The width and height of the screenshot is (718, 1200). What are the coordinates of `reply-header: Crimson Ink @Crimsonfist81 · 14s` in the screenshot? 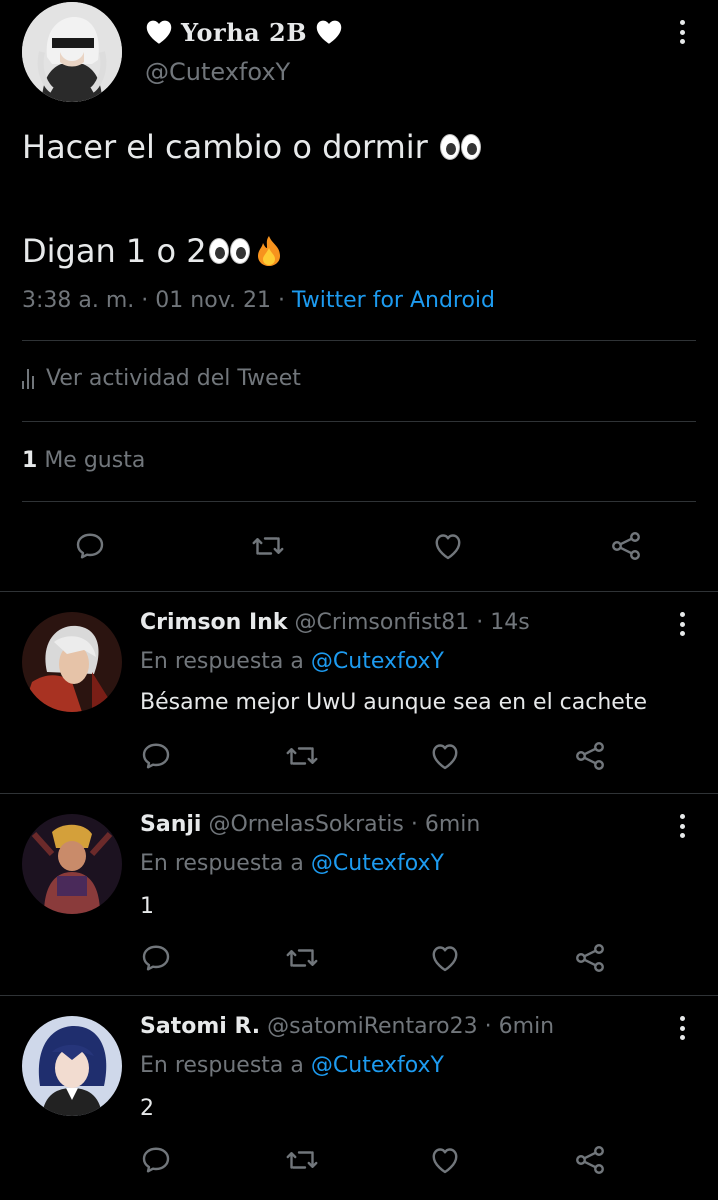 It's located at (335, 622).